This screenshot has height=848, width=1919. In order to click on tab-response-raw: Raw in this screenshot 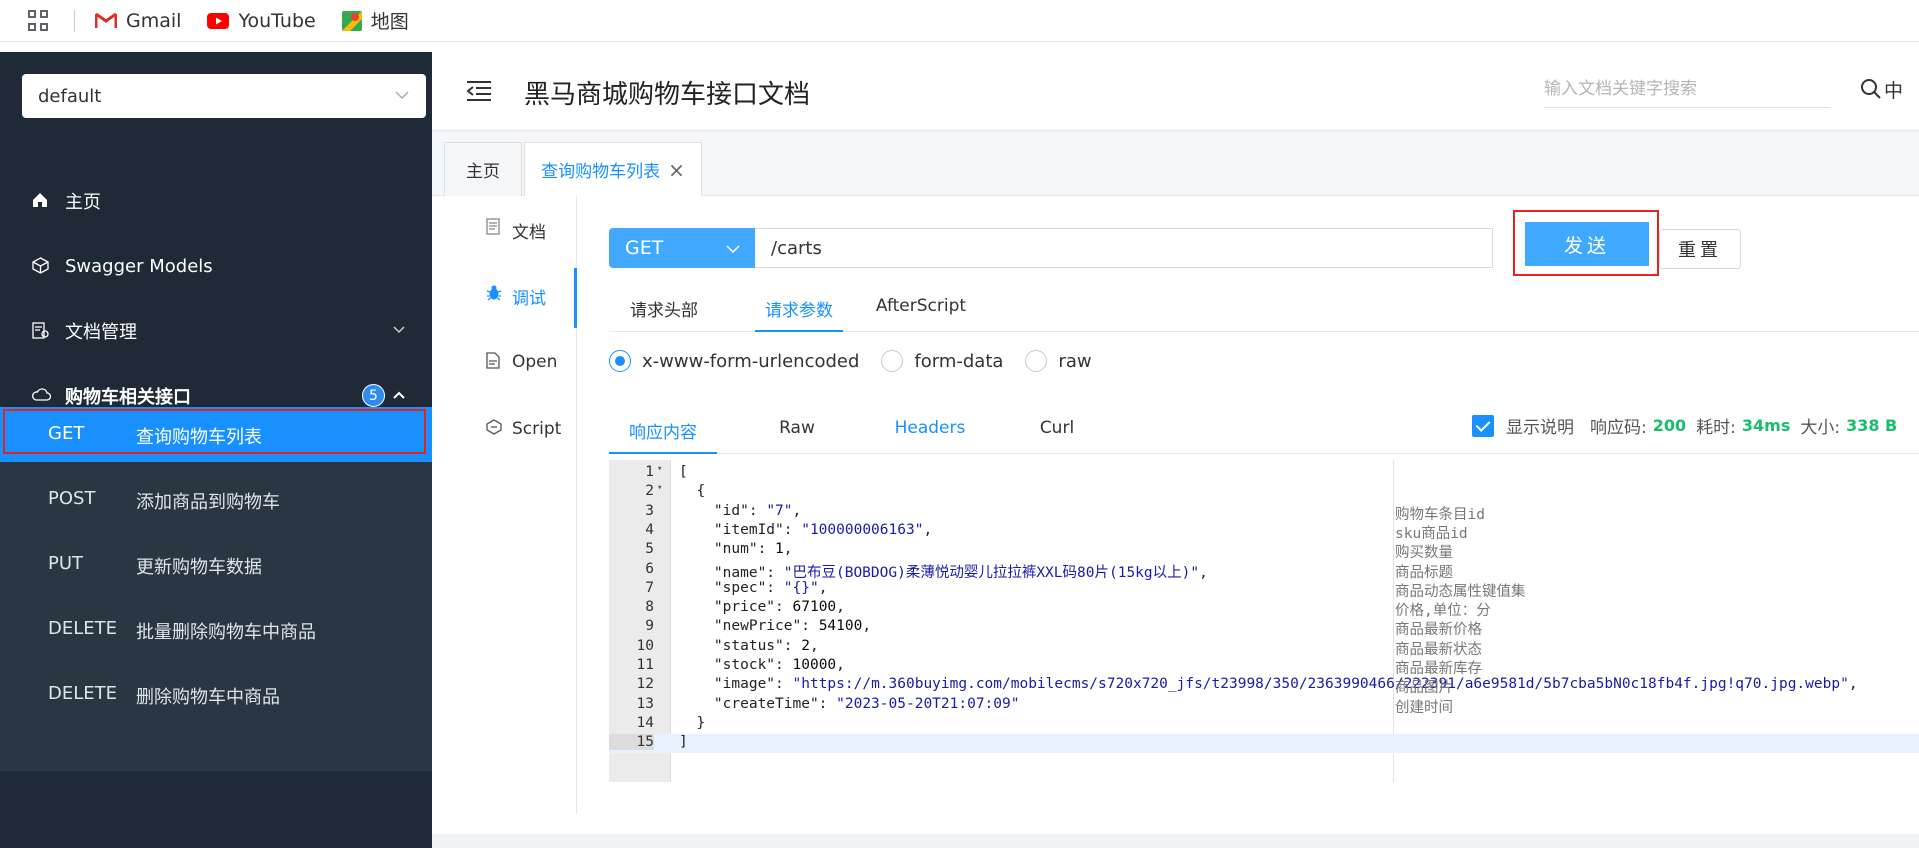, I will do `click(797, 436)`.